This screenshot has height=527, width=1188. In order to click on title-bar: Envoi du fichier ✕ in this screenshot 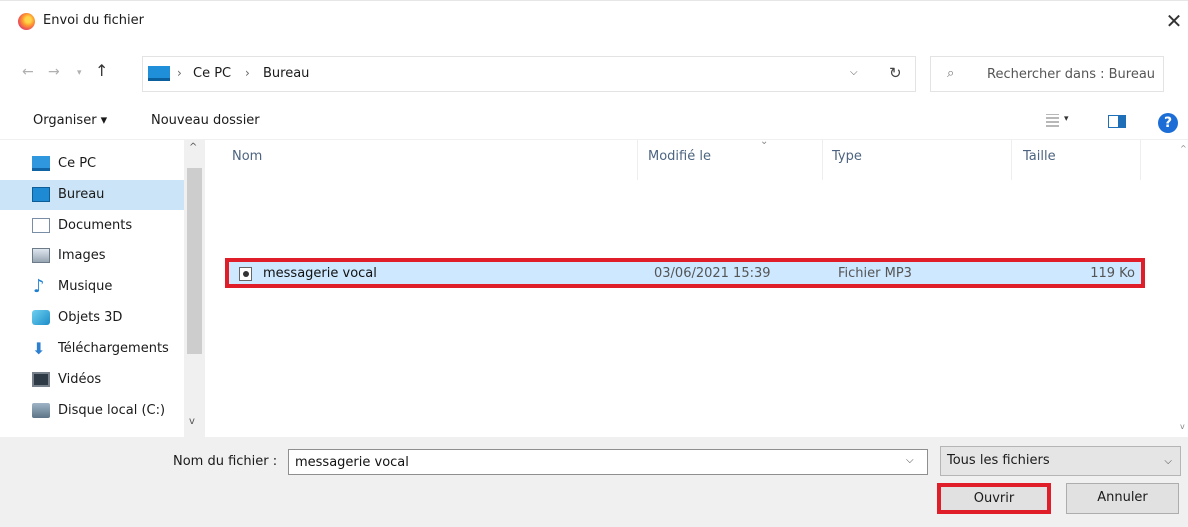, I will do `click(594, 20)`.